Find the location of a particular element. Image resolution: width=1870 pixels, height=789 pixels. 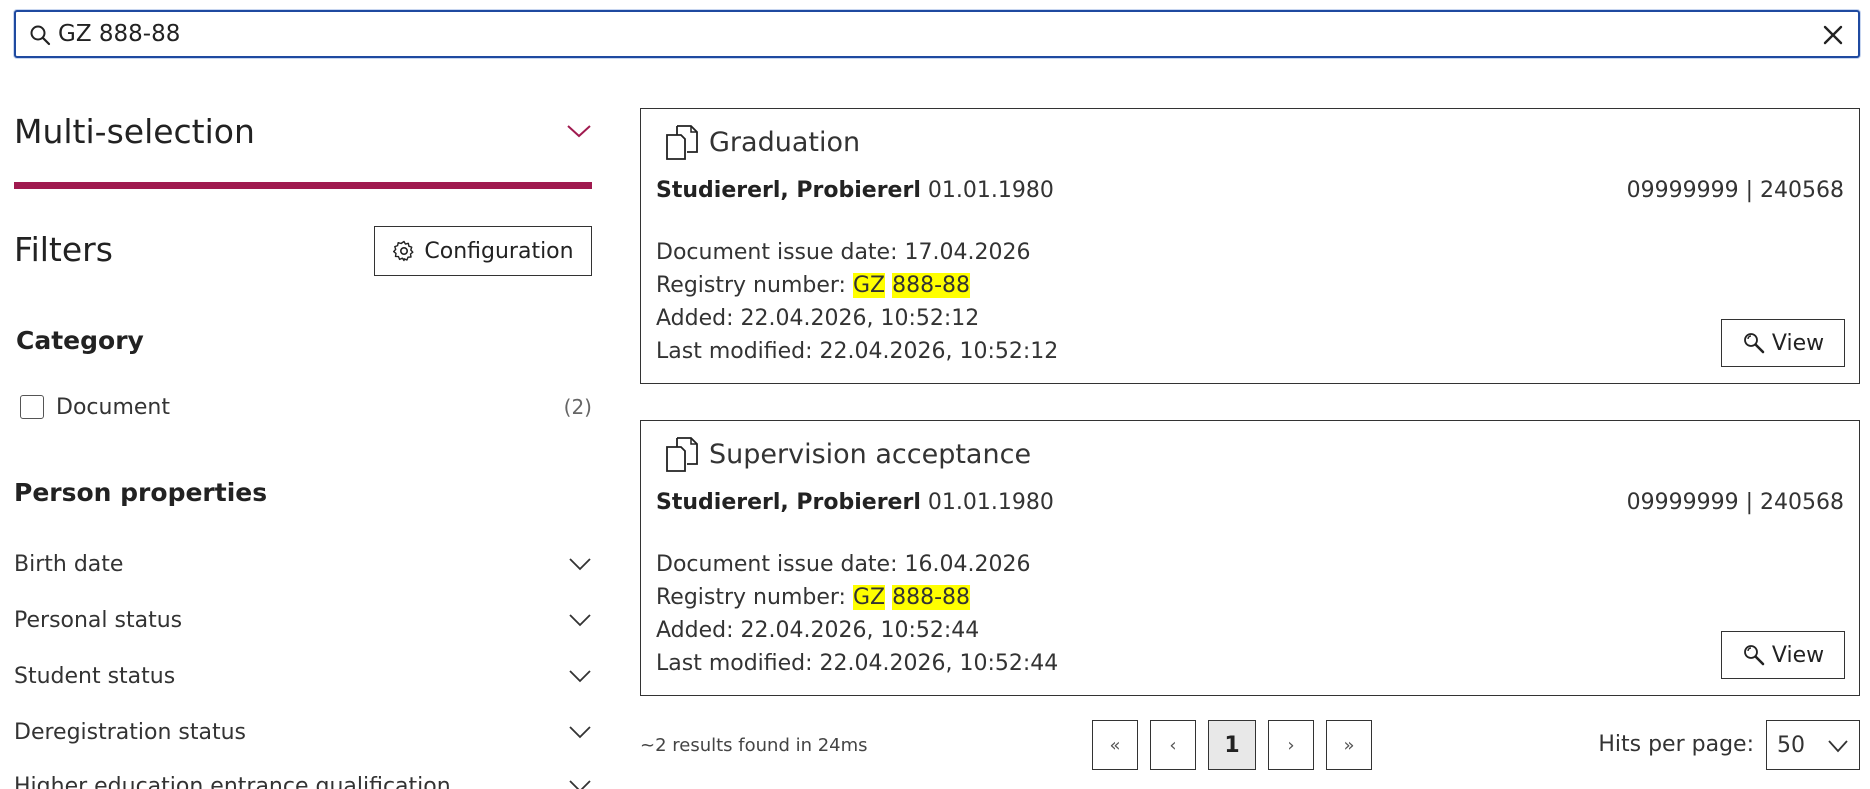

modified-date: Last modified: 22.04.2026, 10:52:12 is located at coordinates (857, 351).